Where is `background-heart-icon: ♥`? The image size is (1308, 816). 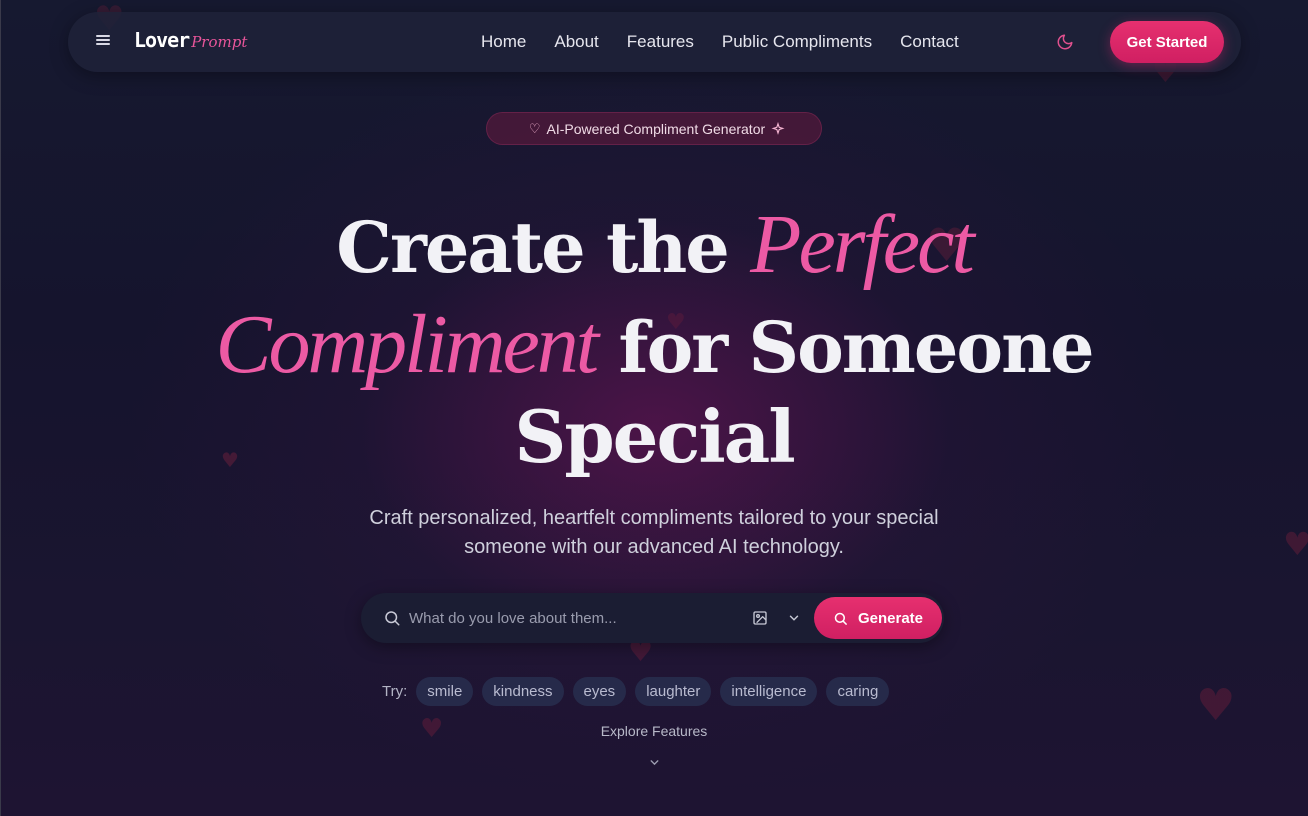 background-heart-icon: ♥ is located at coordinates (1216, 705).